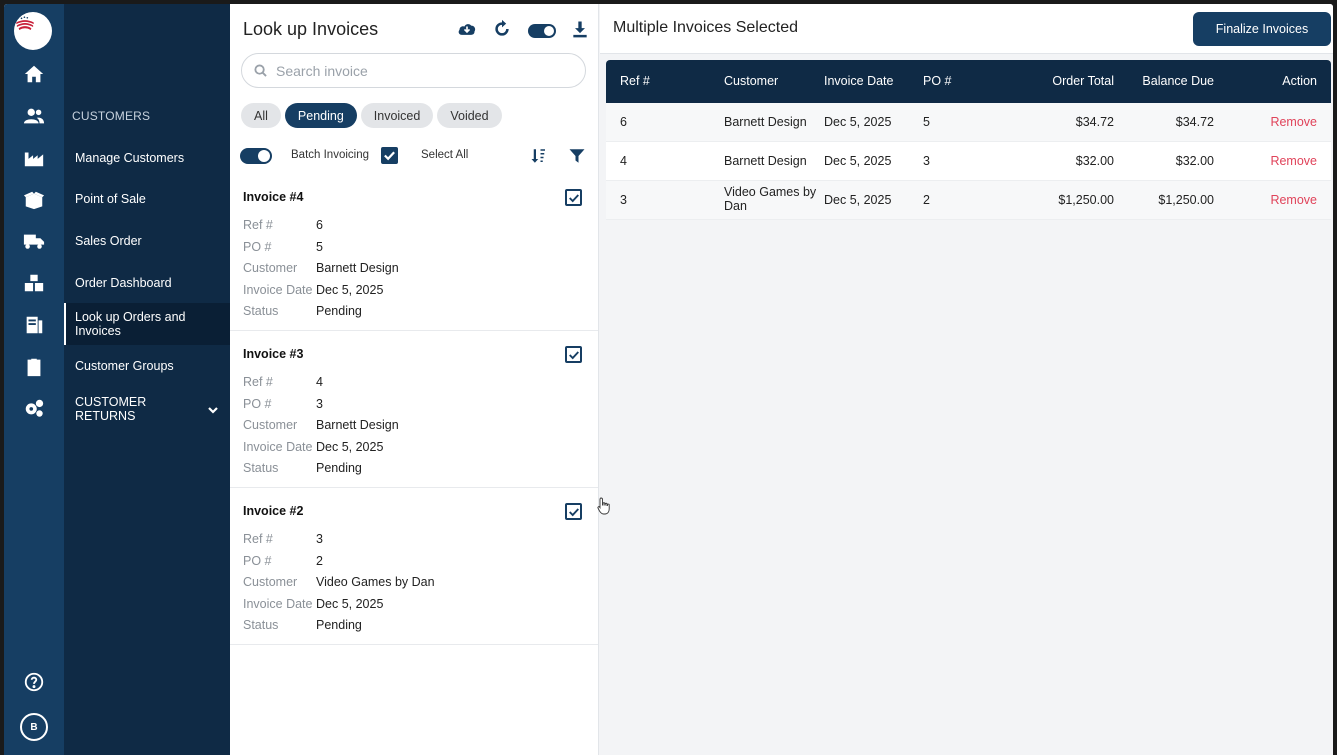 This screenshot has height=755, width=1337. What do you see at coordinates (34, 682) in the screenshot?
I see `help-icon` at bounding box center [34, 682].